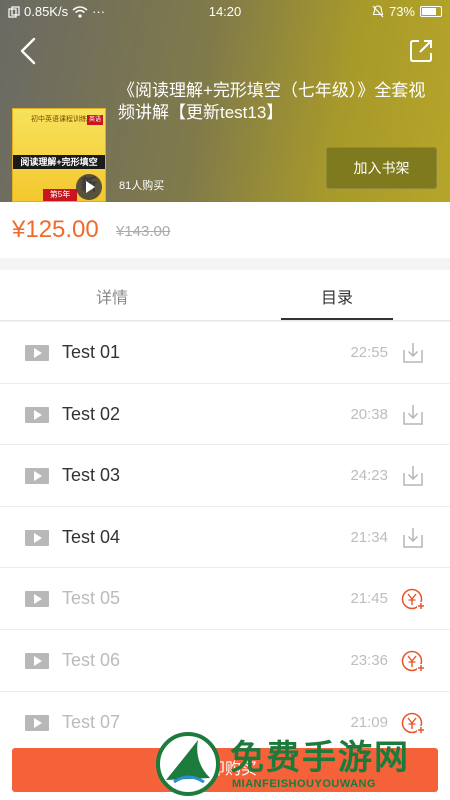 This screenshot has height=800, width=450. I want to click on lesson-row: Test 03 24:23, so click(225, 476).